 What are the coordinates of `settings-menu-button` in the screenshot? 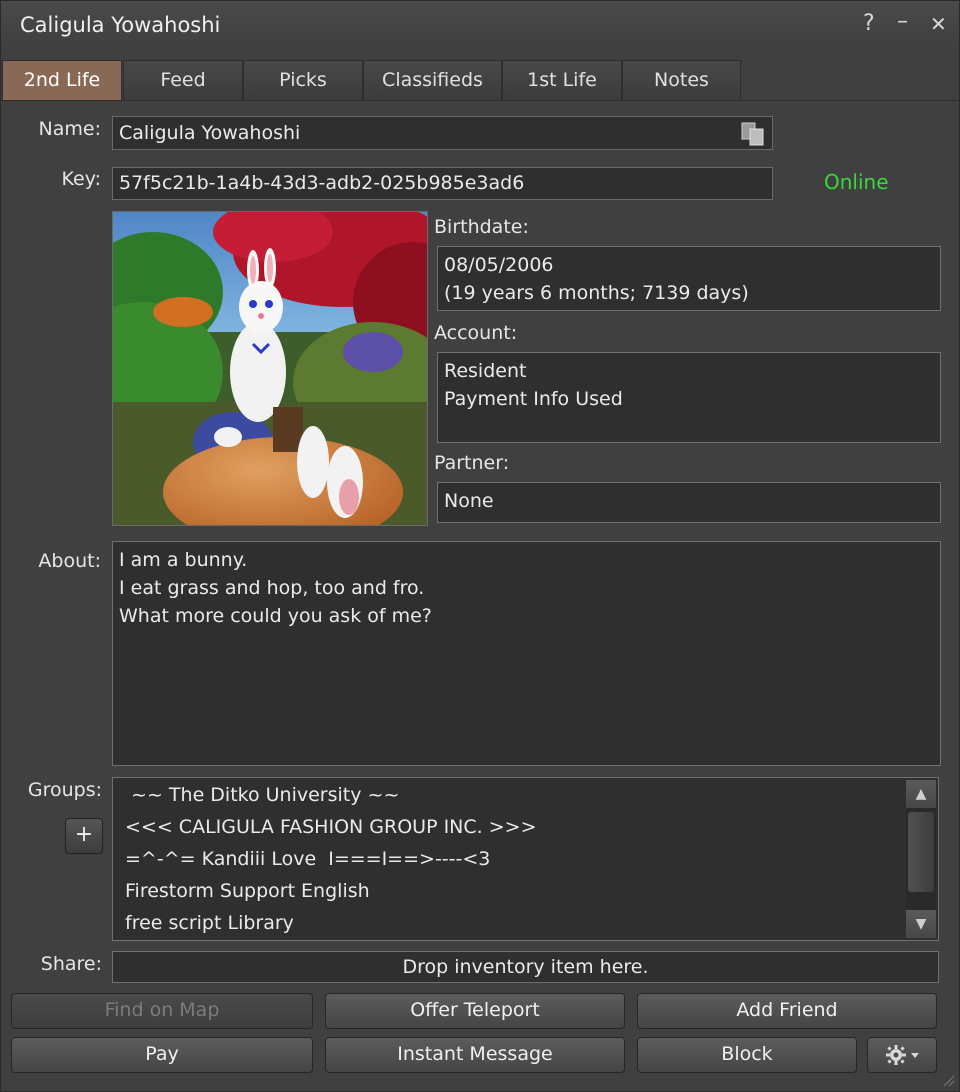 It's located at (902, 1055).